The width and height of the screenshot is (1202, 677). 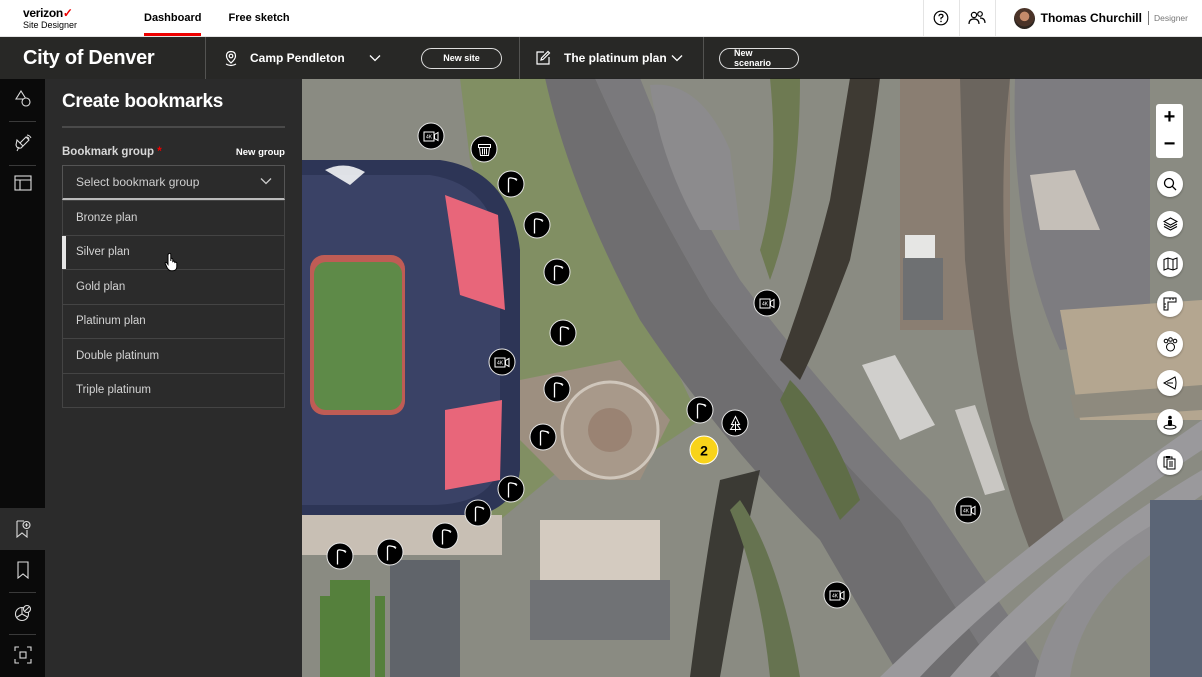 I want to click on layers-button, so click(x=1170, y=224).